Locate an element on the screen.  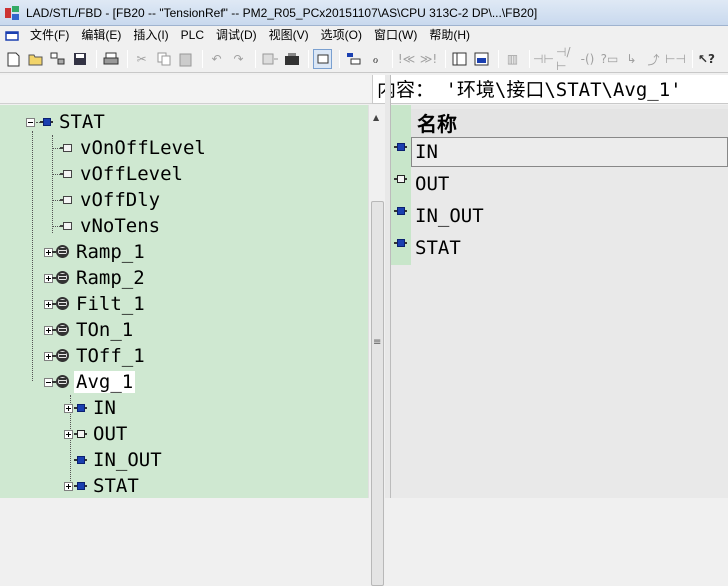
tree-node-label: TOff_1 is located at coordinates (110, 356).